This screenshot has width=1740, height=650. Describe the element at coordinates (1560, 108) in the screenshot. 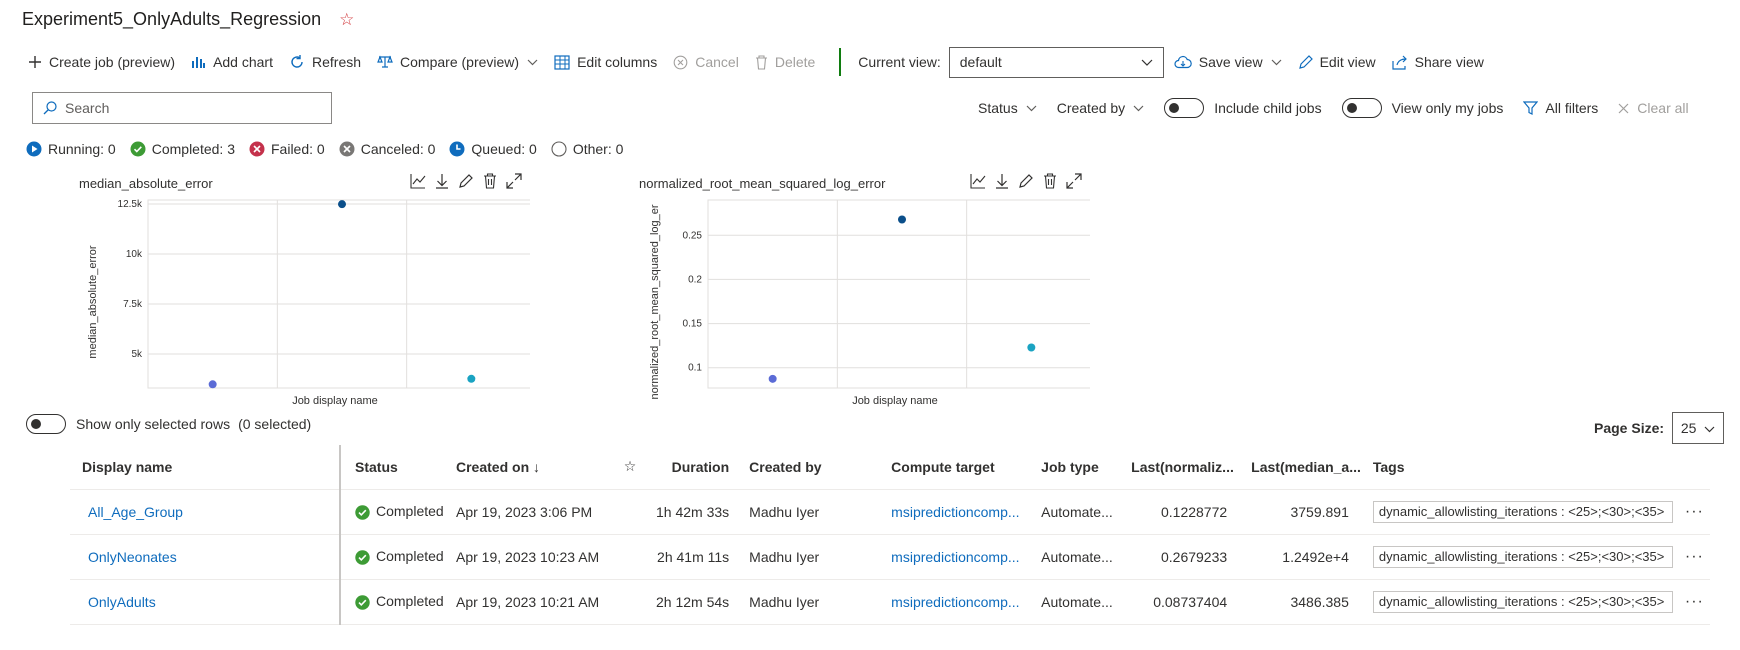

I see `all-filters-button: All filters` at that location.